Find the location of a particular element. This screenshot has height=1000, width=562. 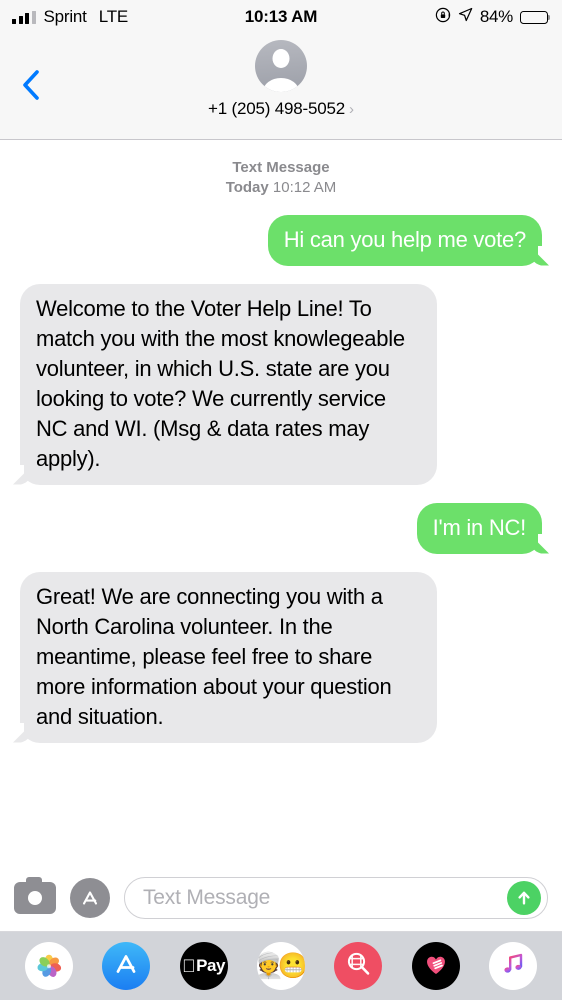

message-bubble-outgoing: Hi can you help me vote? is located at coordinates (408, 240).